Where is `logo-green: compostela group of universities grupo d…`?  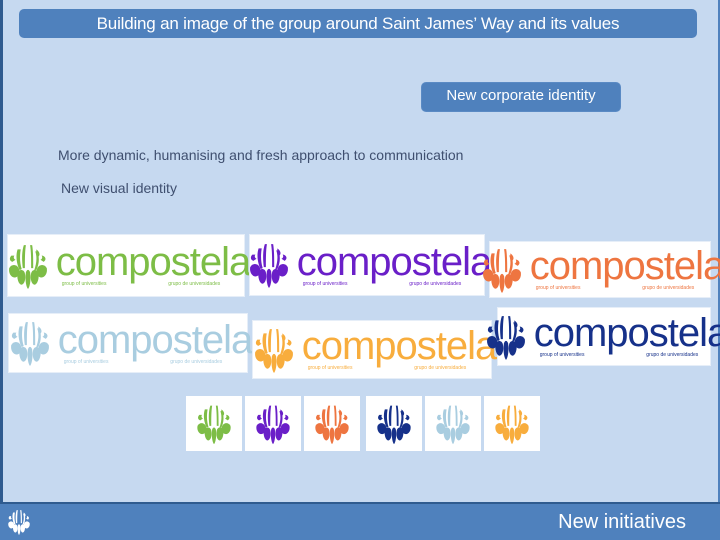 logo-green: compostela group of universities grupo d… is located at coordinates (129, 265).